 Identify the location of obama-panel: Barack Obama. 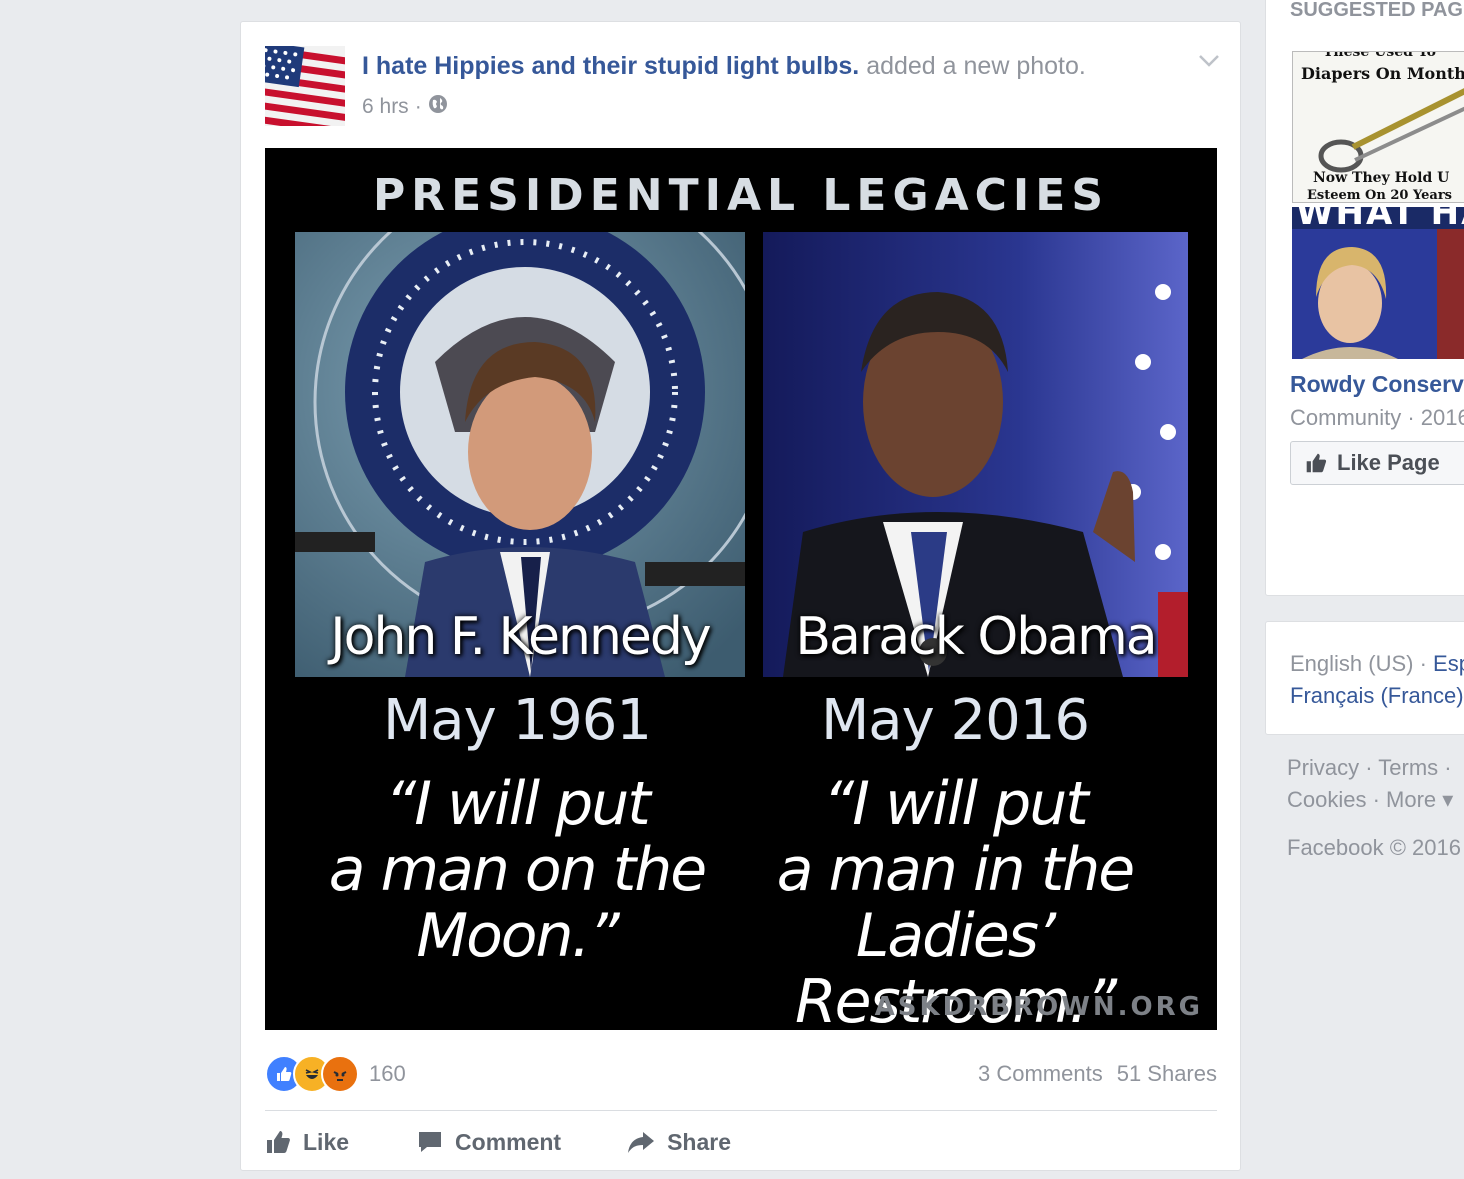
(975, 454).